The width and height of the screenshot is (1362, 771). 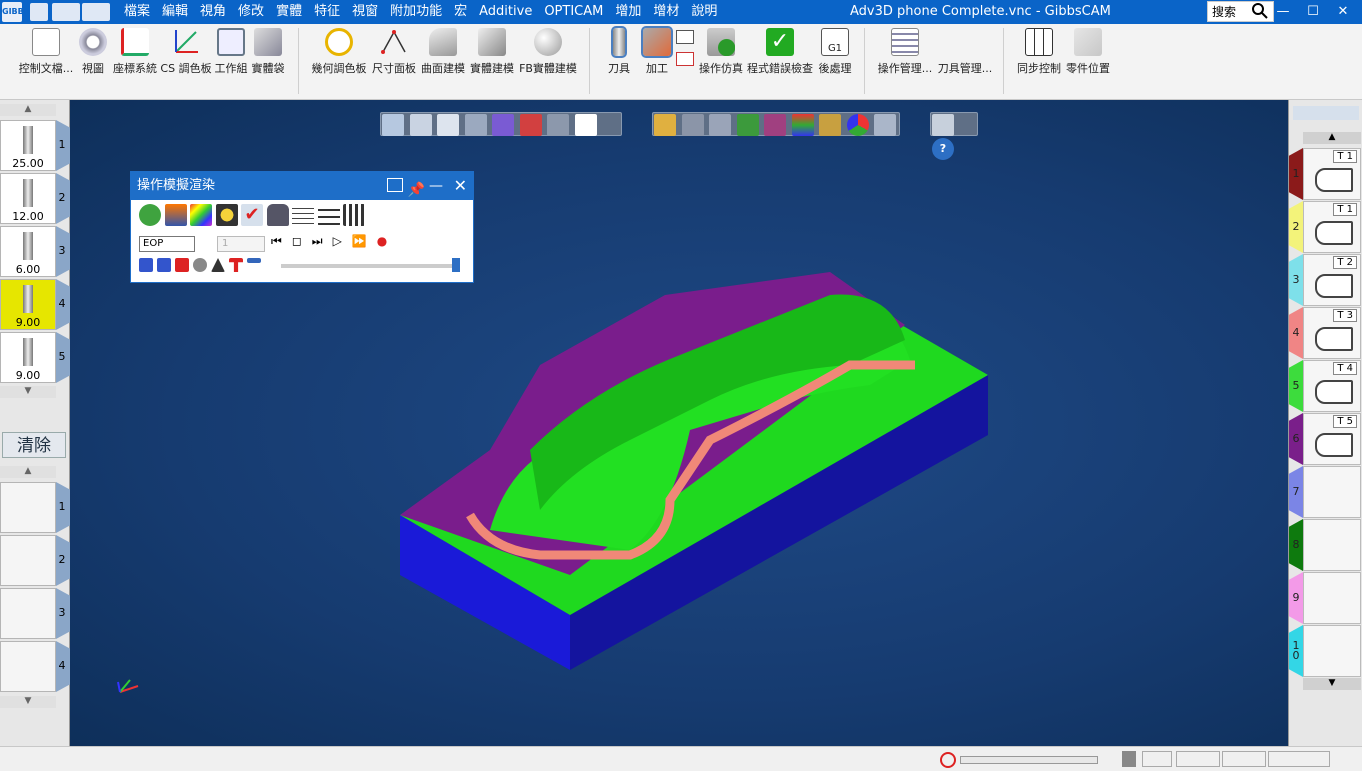 What do you see at coordinates (289, 12) in the screenshot?
I see `menu-solid: 實體` at bounding box center [289, 12].